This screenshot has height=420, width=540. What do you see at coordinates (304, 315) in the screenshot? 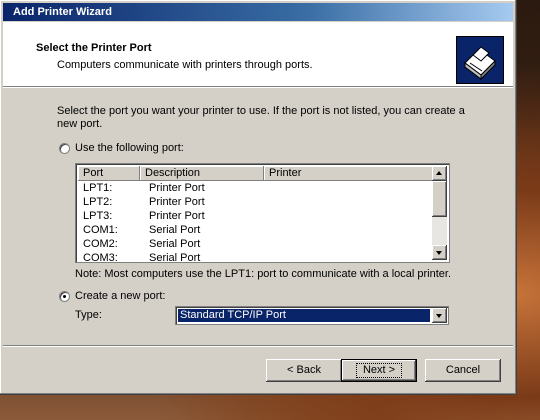
I see `port-type-value: Standard TCP/IP Port` at bounding box center [304, 315].